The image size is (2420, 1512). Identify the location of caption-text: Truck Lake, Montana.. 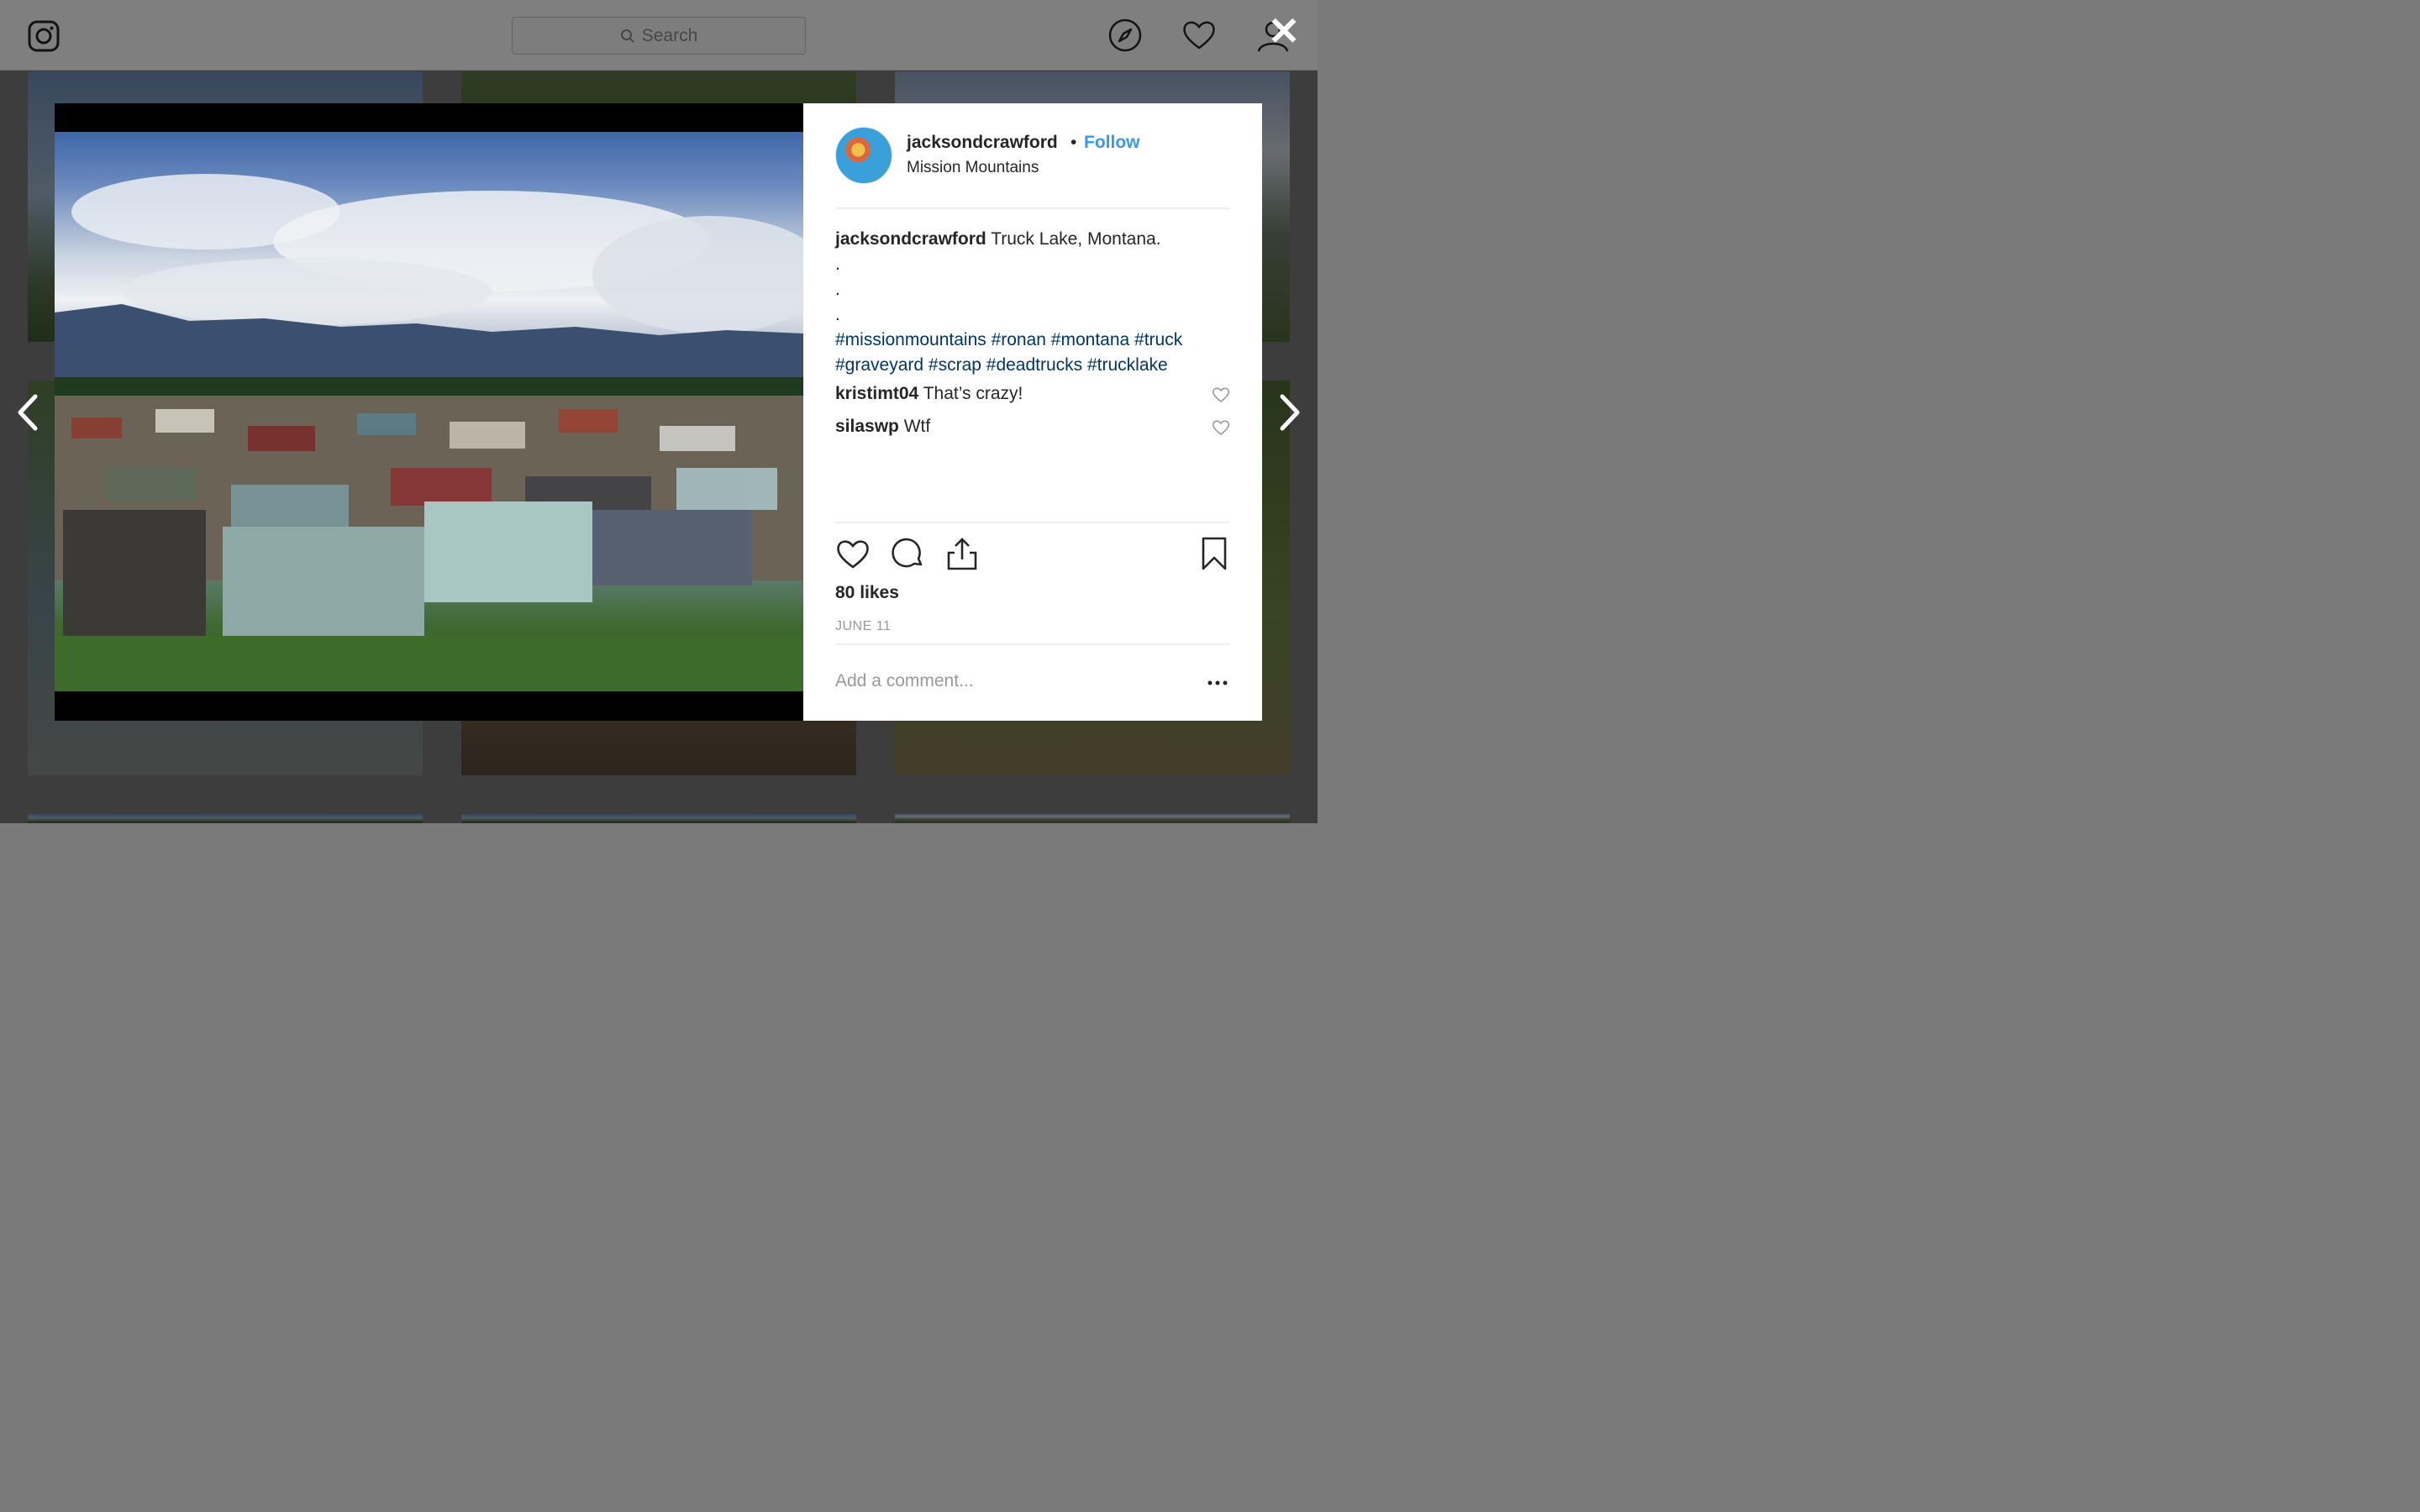
(1076, 239).